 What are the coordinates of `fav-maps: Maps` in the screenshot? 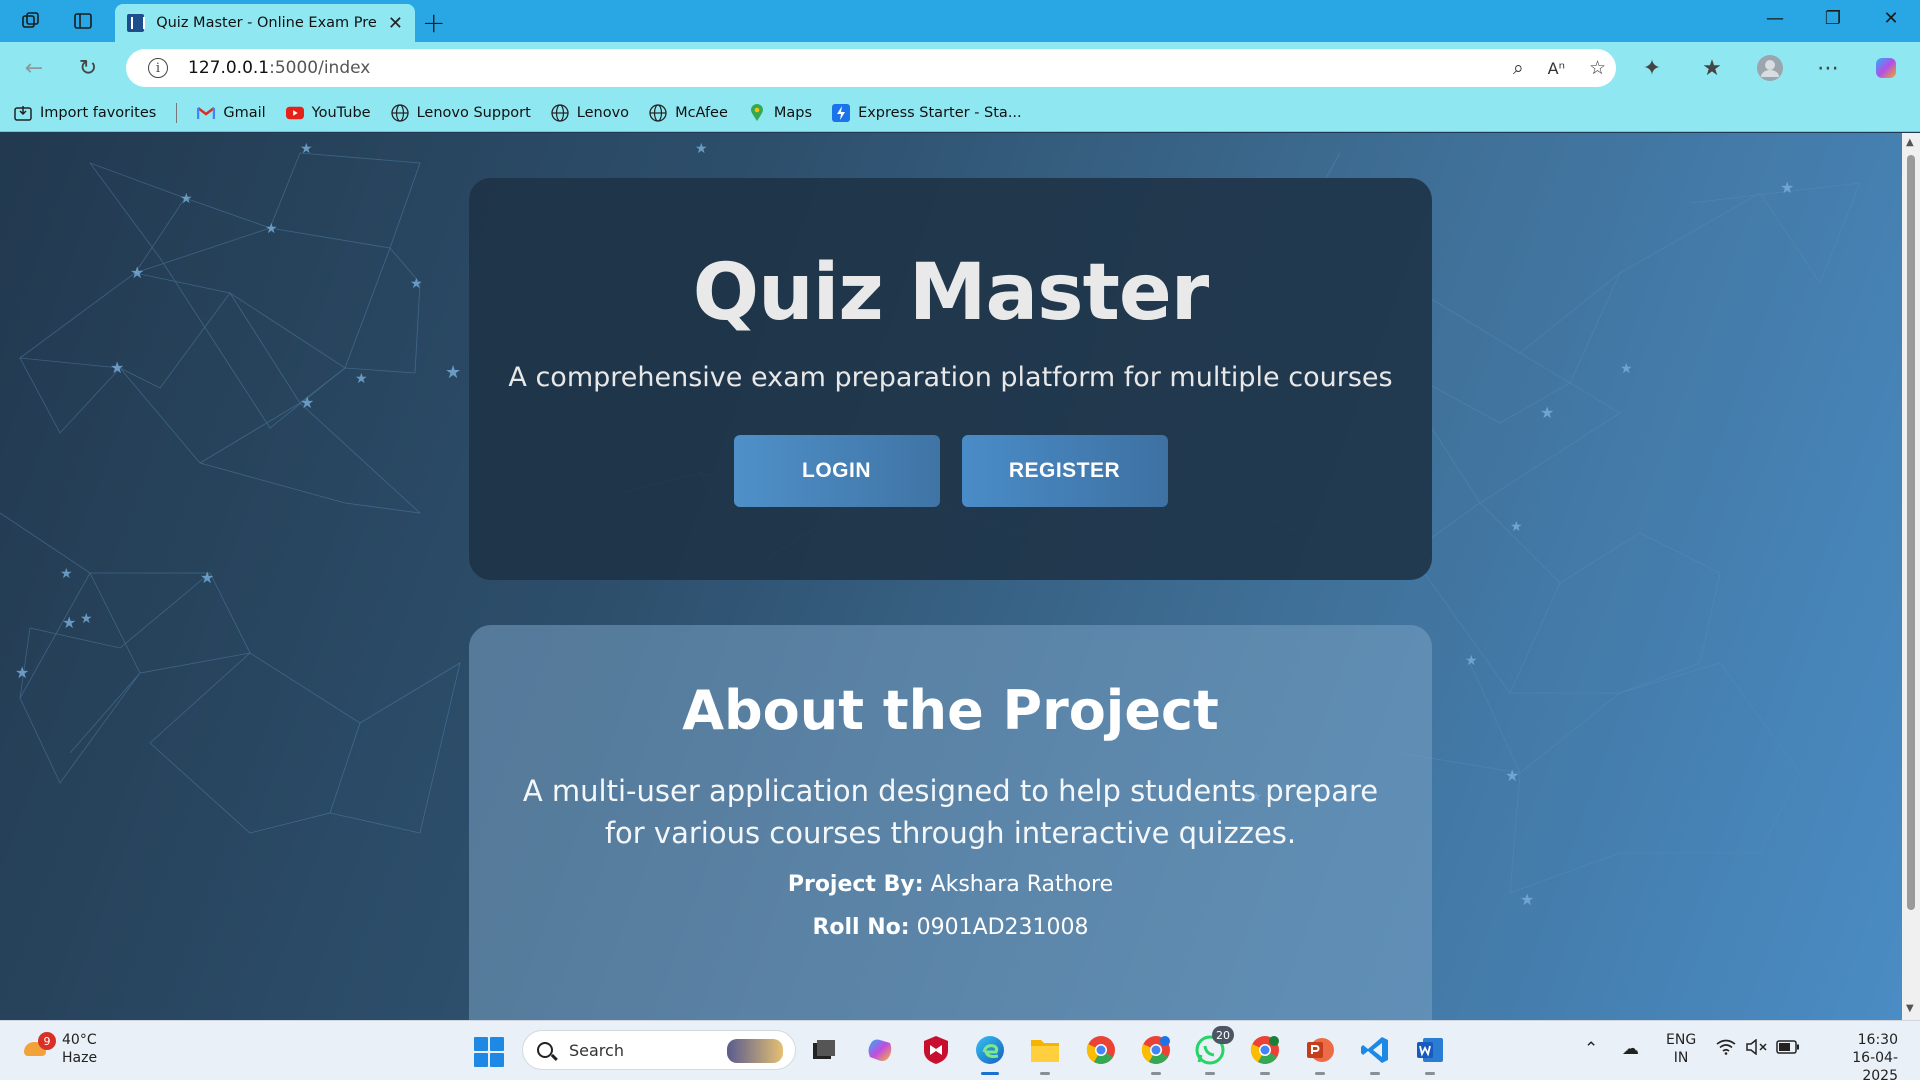 It's located at (780, 112).